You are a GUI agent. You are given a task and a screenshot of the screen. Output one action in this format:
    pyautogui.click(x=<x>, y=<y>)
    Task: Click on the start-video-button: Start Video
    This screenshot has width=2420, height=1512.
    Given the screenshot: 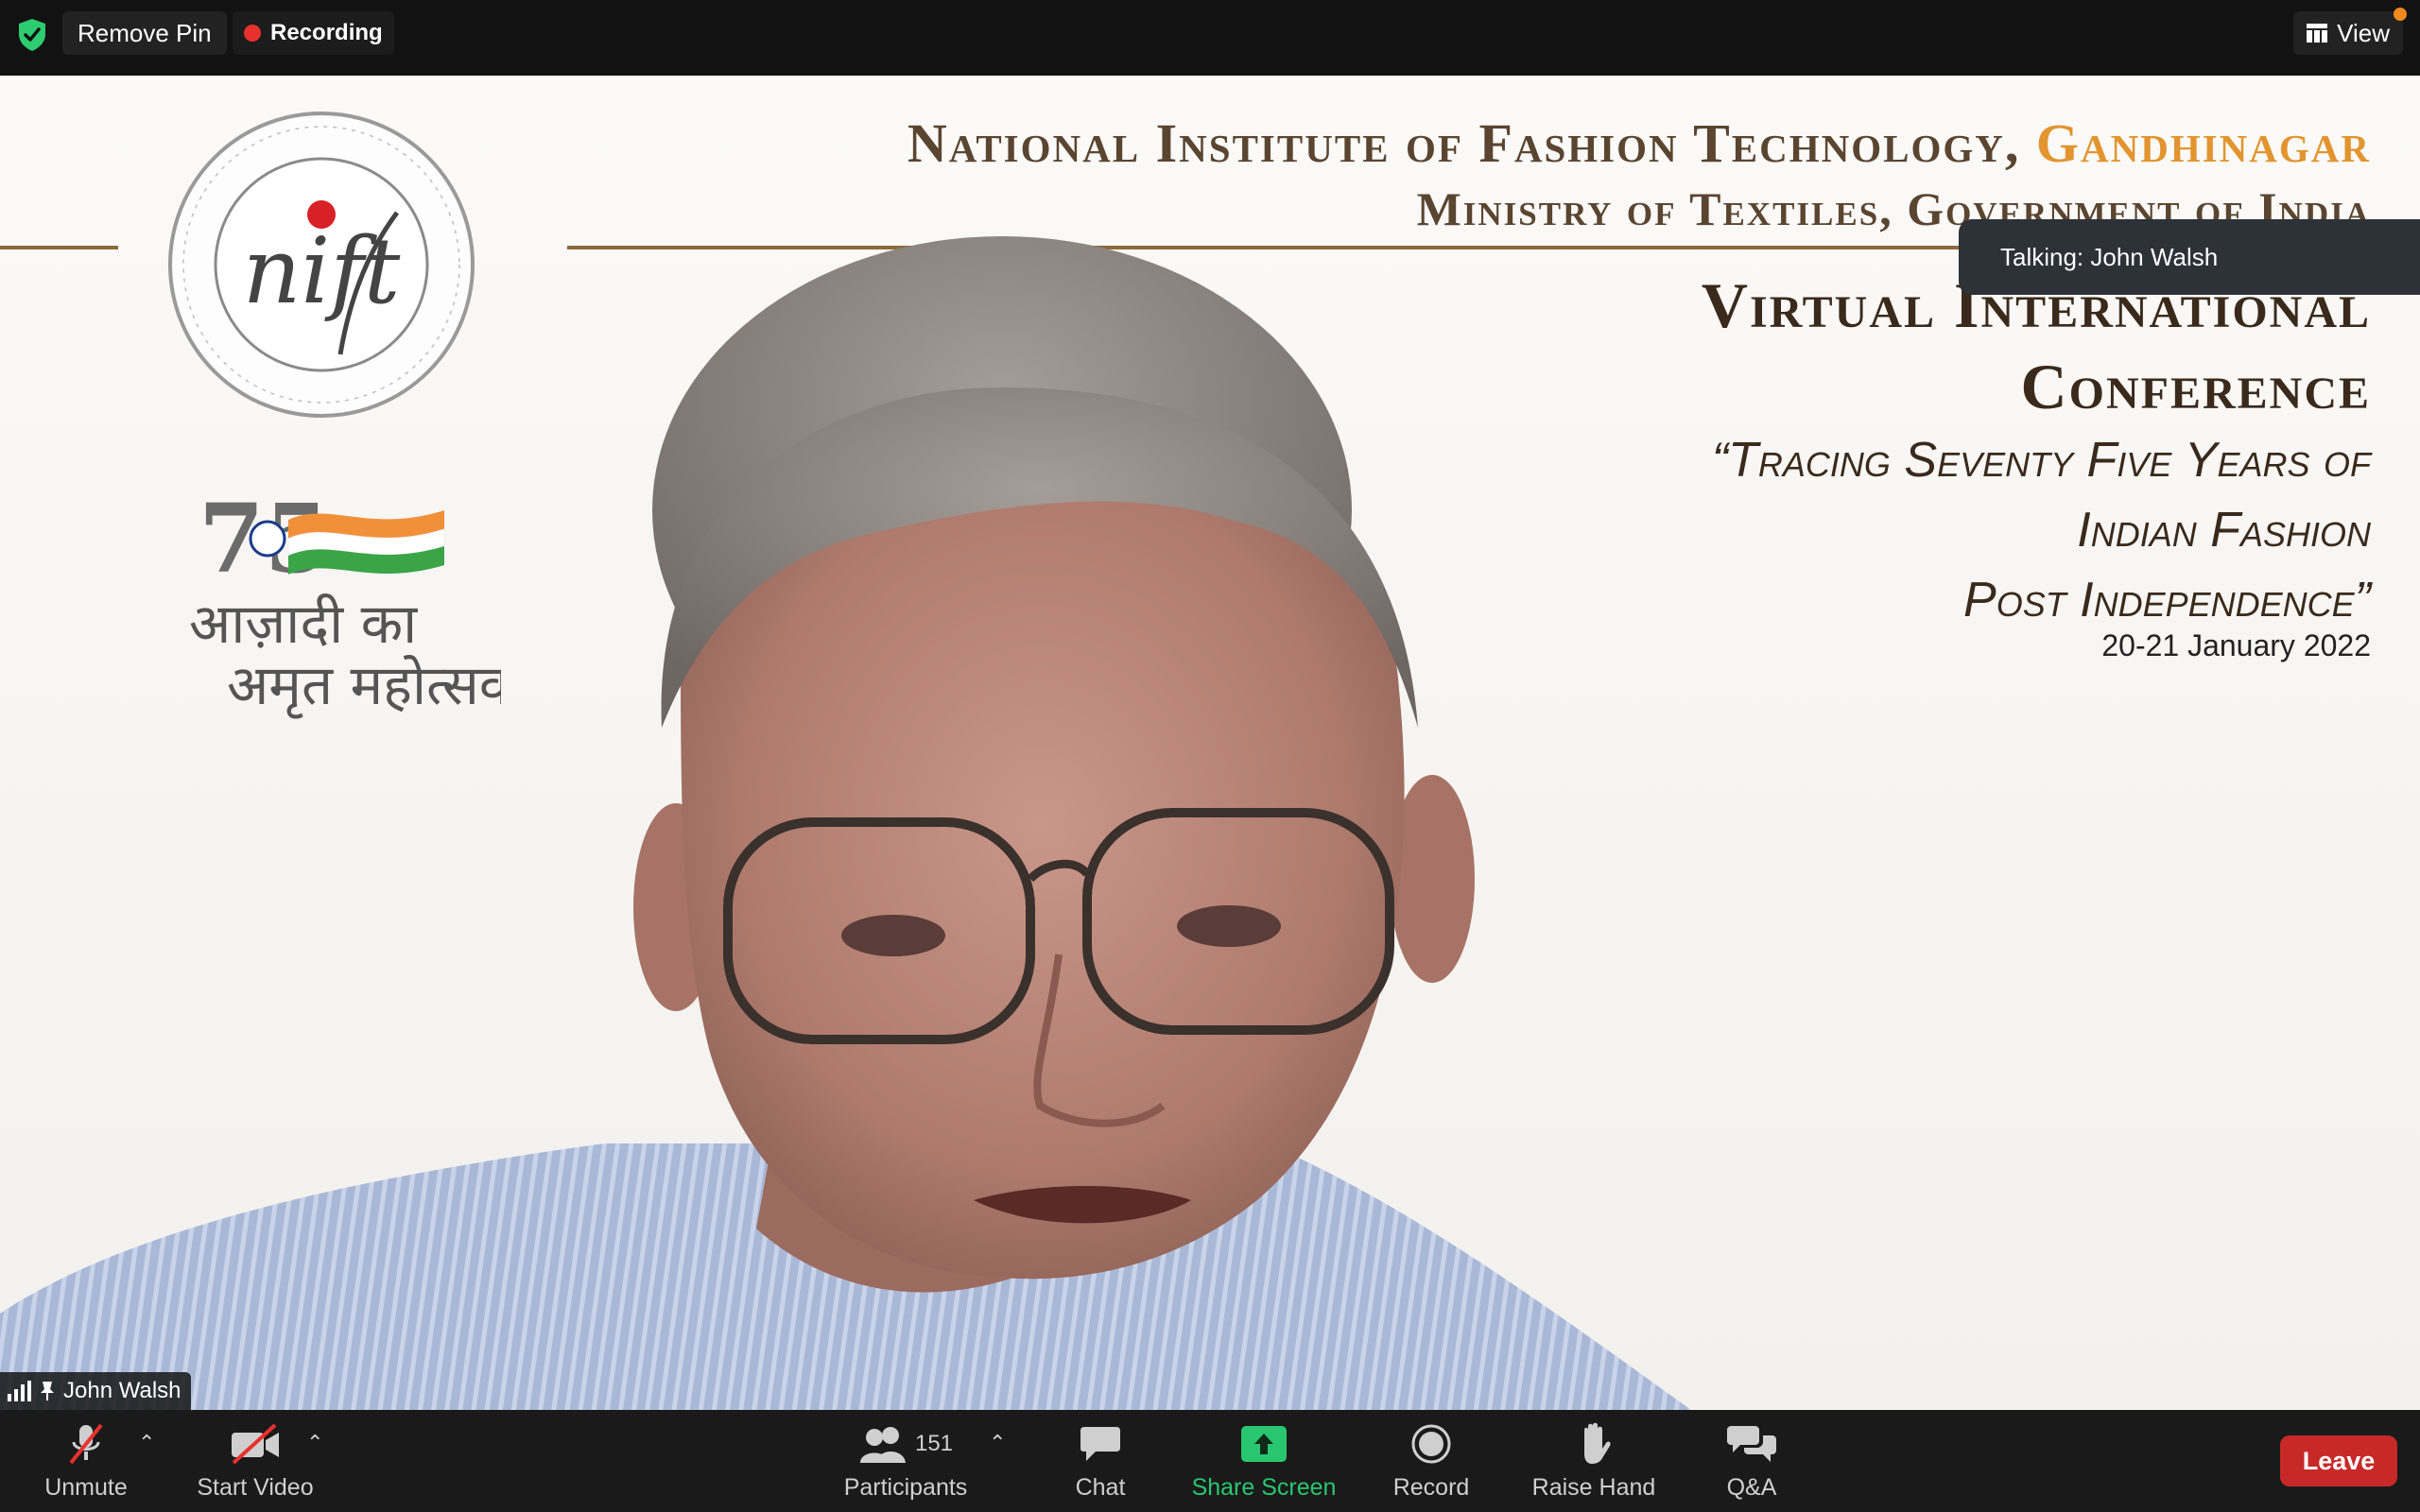 What is the action you would take?
    pyautogui.click(x=255, y=1461)
    